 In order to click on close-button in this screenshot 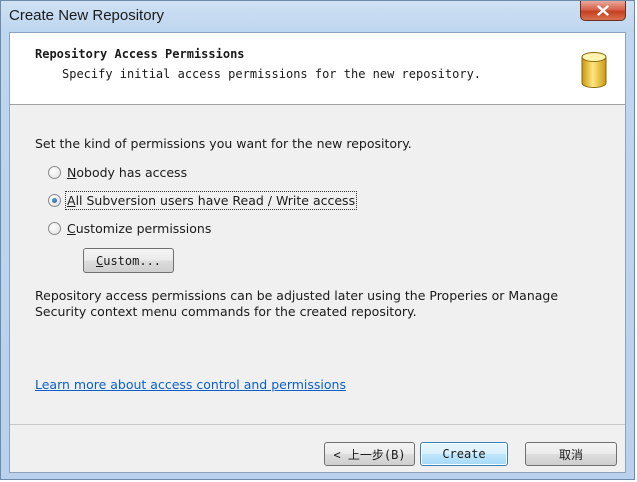, I will do `click(603, 11)`.